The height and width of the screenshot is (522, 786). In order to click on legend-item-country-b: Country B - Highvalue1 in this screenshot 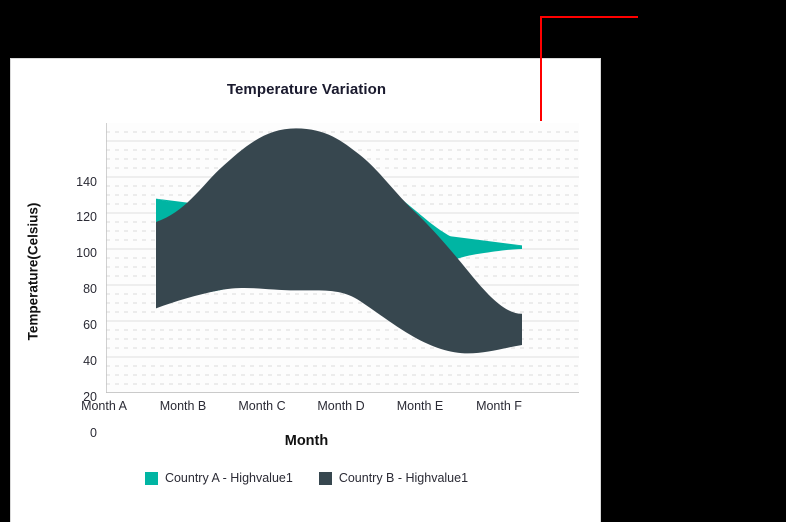, I will do `click(393, 478)`.